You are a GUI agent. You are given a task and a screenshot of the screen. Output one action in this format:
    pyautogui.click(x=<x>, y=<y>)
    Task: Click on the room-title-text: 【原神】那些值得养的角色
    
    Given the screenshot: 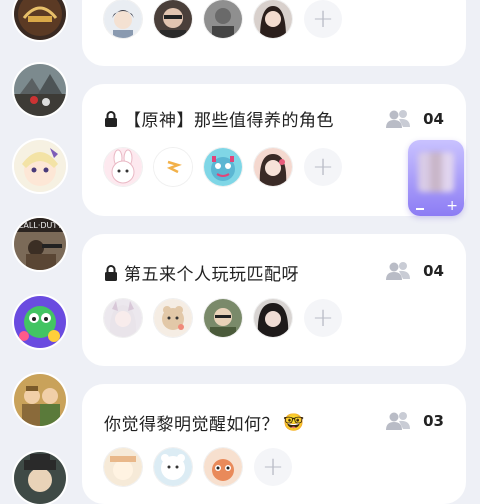 What is the action you would take?
    pyautogui.click(x=229, y=121)
    